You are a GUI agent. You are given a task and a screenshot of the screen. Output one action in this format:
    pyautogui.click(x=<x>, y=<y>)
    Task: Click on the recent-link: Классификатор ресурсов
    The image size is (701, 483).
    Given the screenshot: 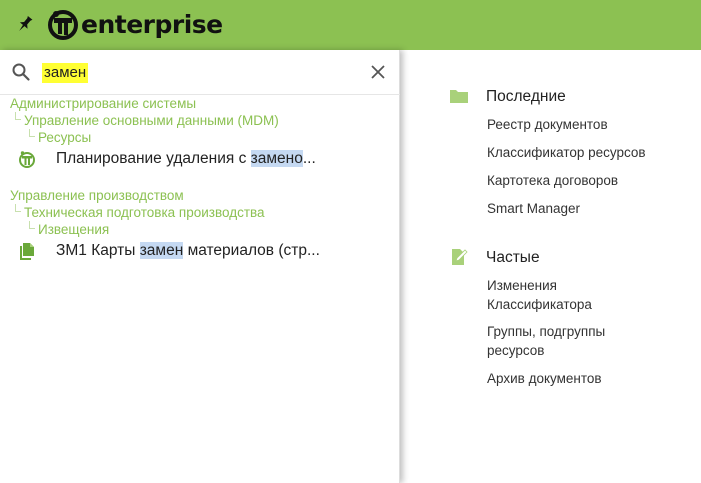 What is the action you would take?
    pyautogui.click(x=587, y=152)
    